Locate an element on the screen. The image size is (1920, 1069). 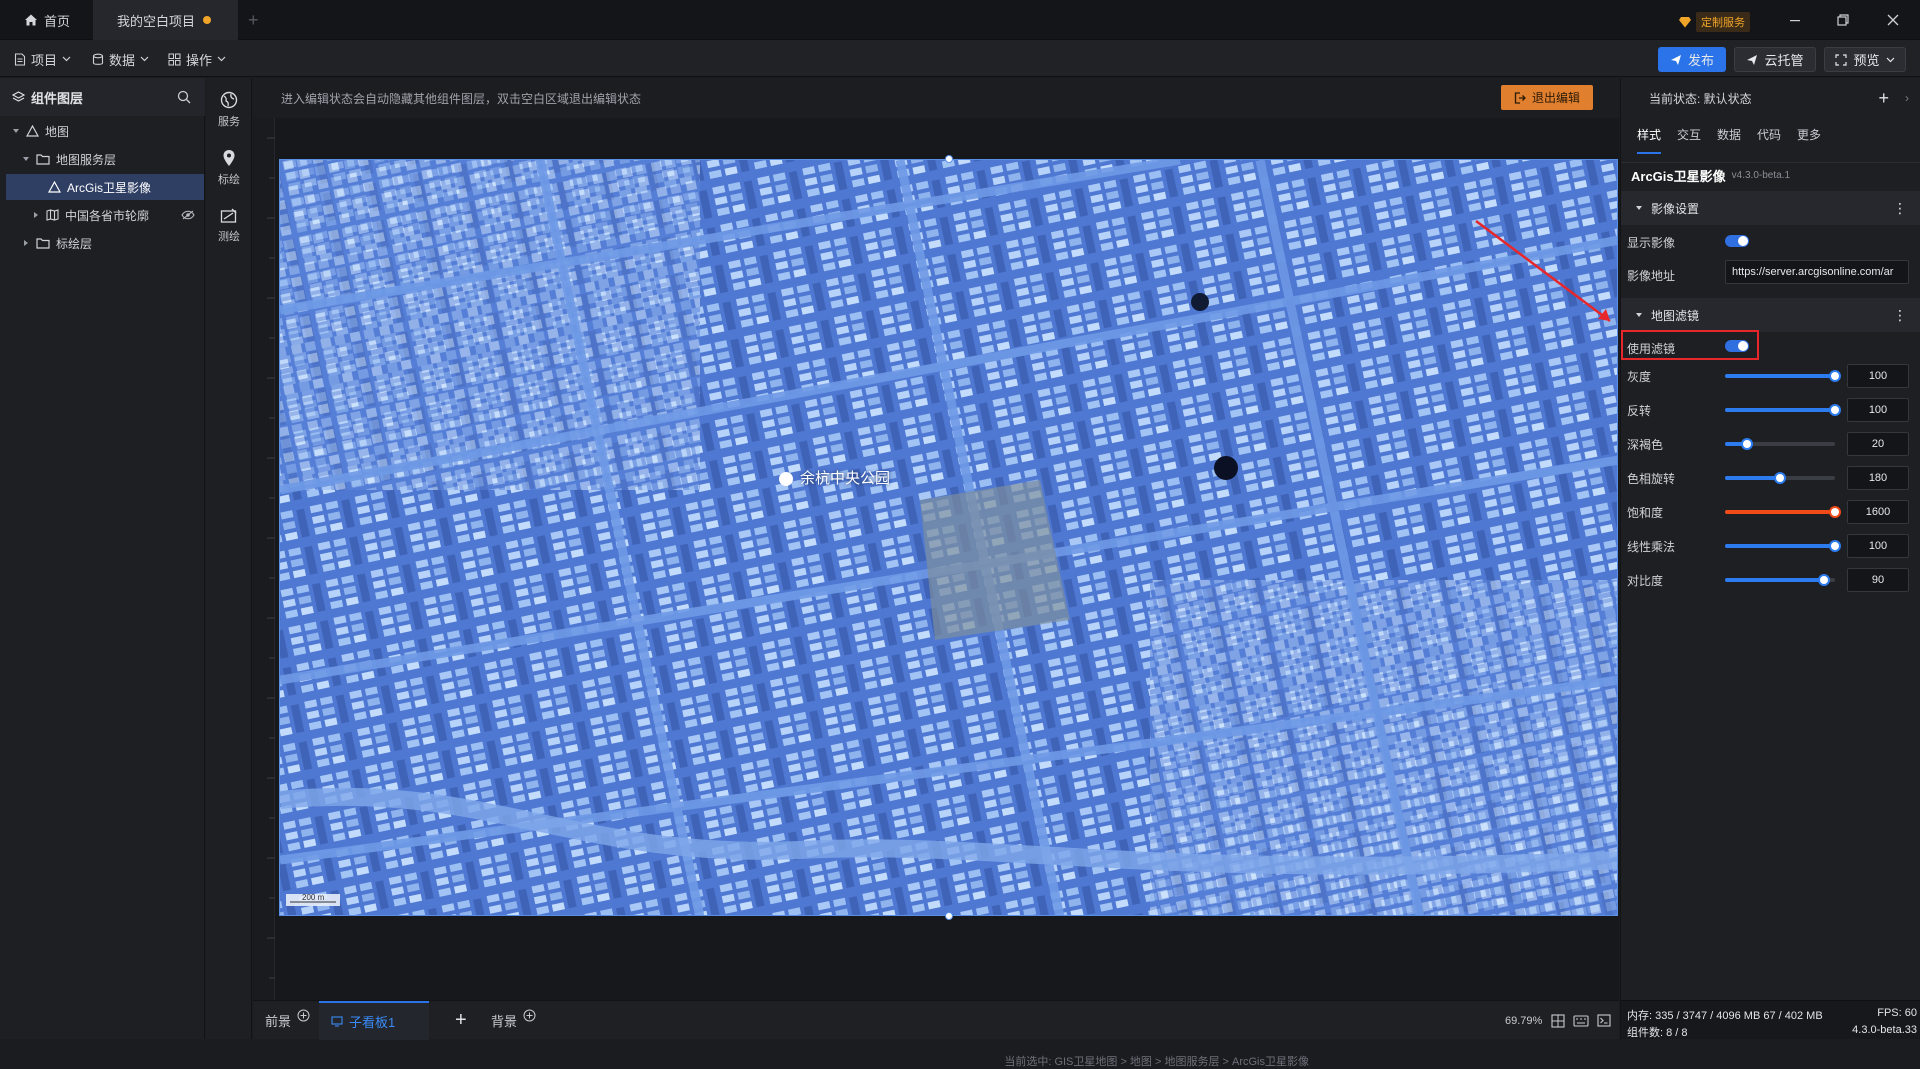
section-map-filter: 地图滤镜 ⋮ is located at coordinates (1770, 315).